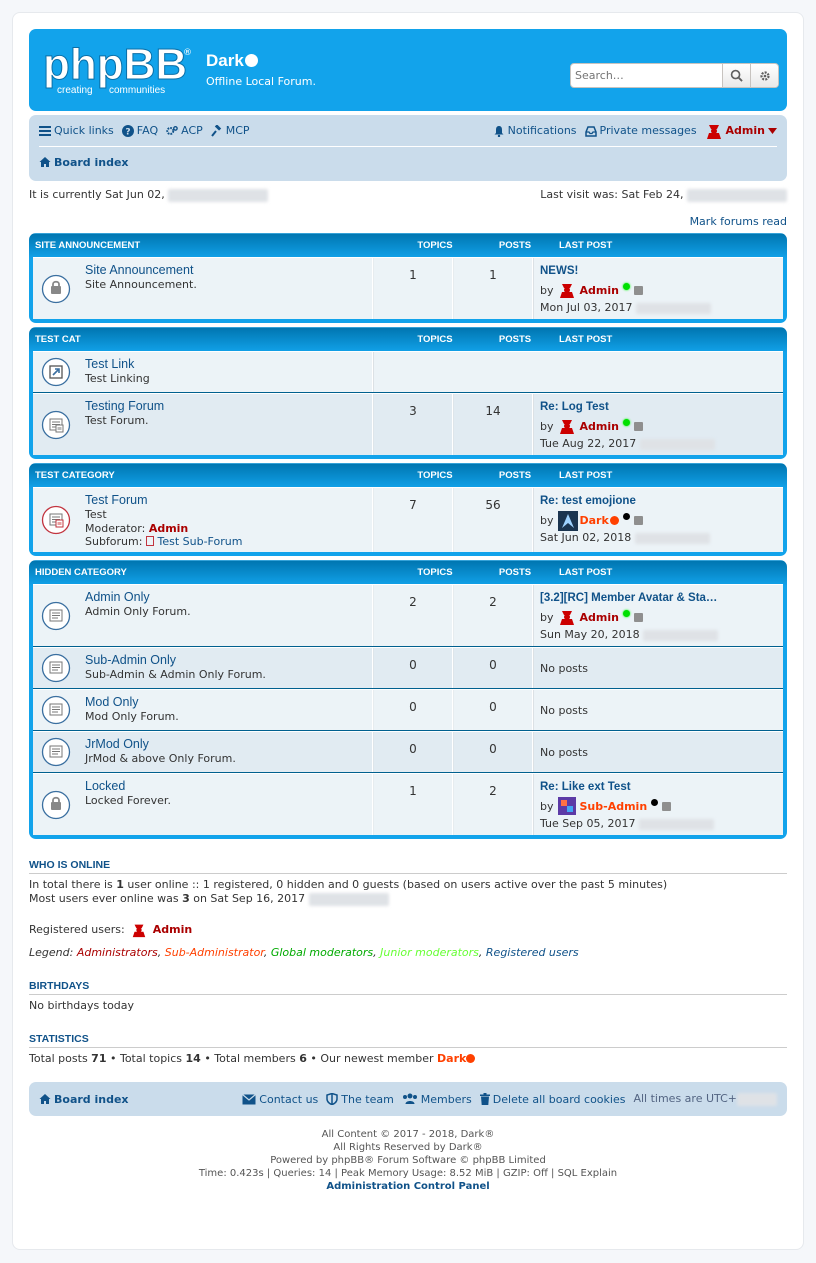 Image resolution: width=816 pixels, height=1263 pixels. What do you see at coordinates (172, 930) in the screenshot?
I see `registered-user-admin: Admin` at bounding box center [172, 930].